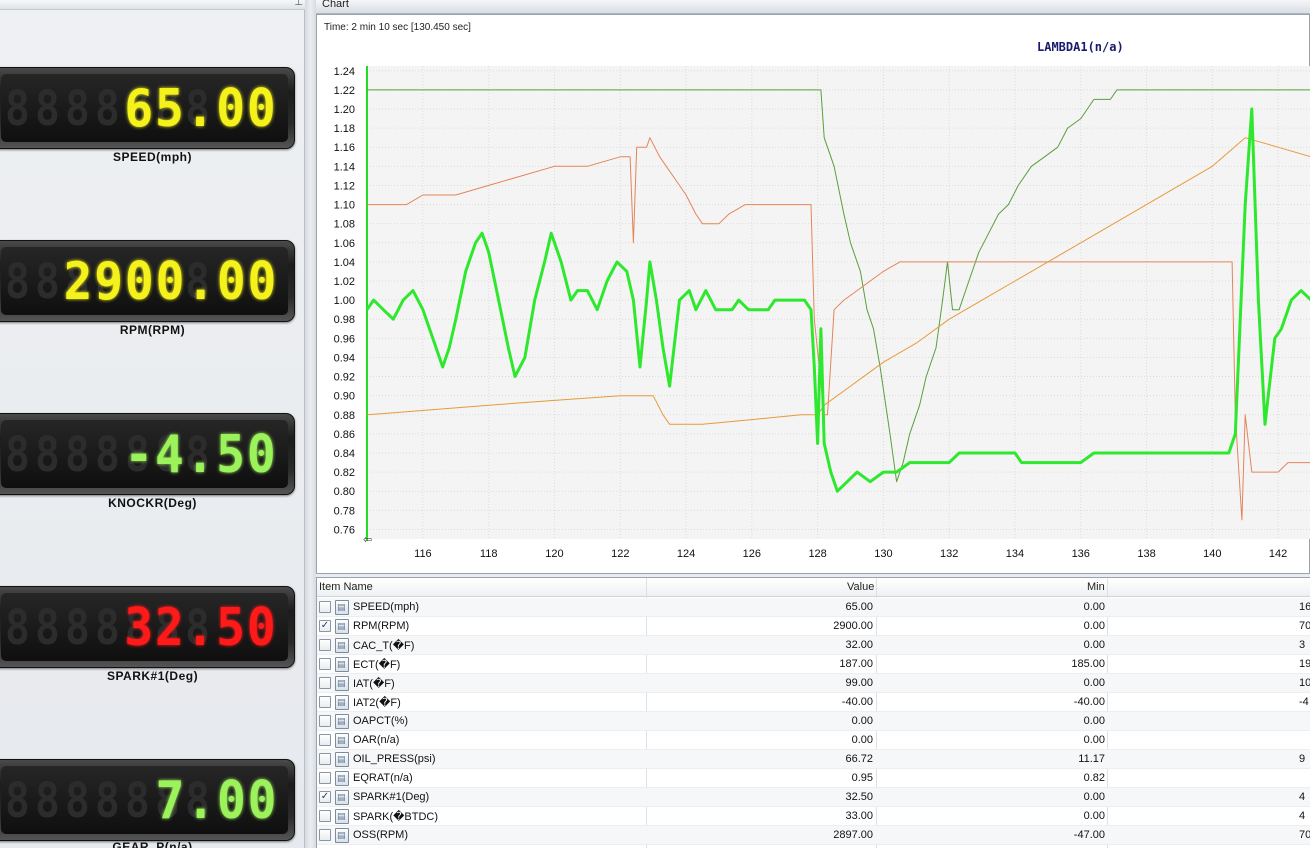 The width and height of the screenshot is (1310, 848). Describe the element at coordinates (344, 435) in the screenshot. I see `y-tick-label: 0.86` at that location.